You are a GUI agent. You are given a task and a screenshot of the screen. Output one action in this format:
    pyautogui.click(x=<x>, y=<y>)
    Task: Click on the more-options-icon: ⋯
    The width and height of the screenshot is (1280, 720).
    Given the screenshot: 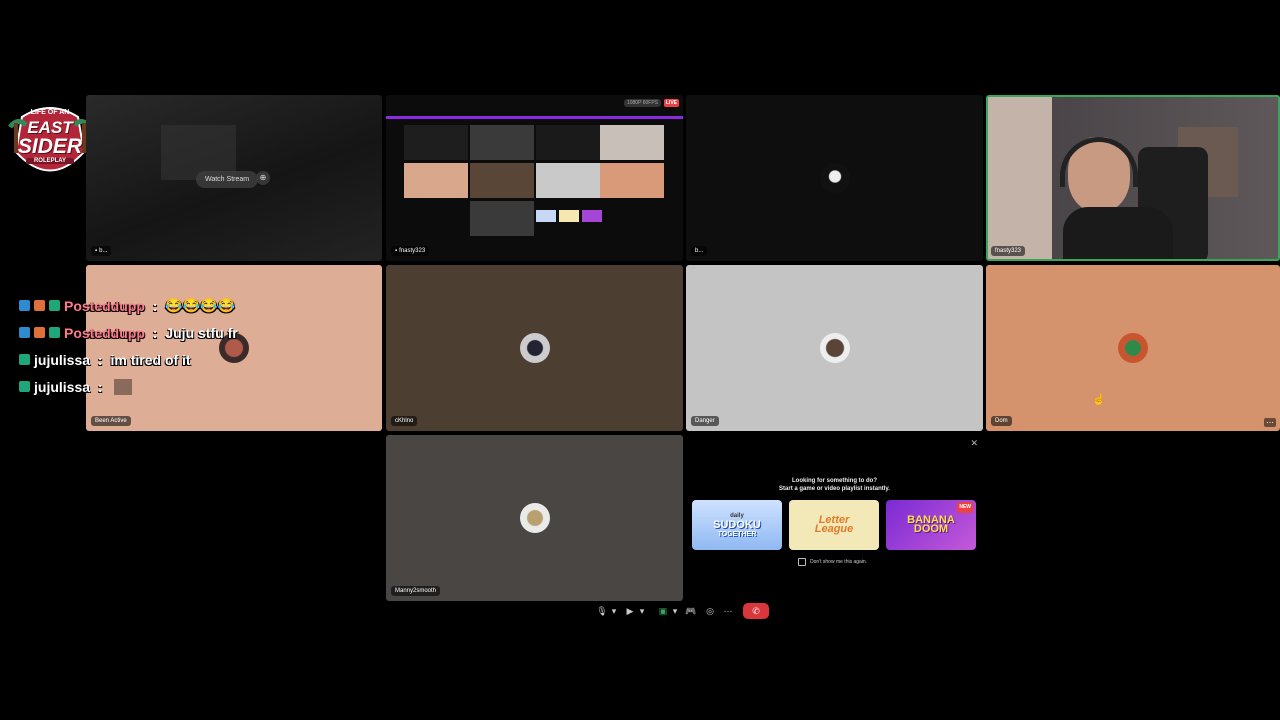 What is the action you would take?
    pyautogui.click(x=1270, y=422)
    